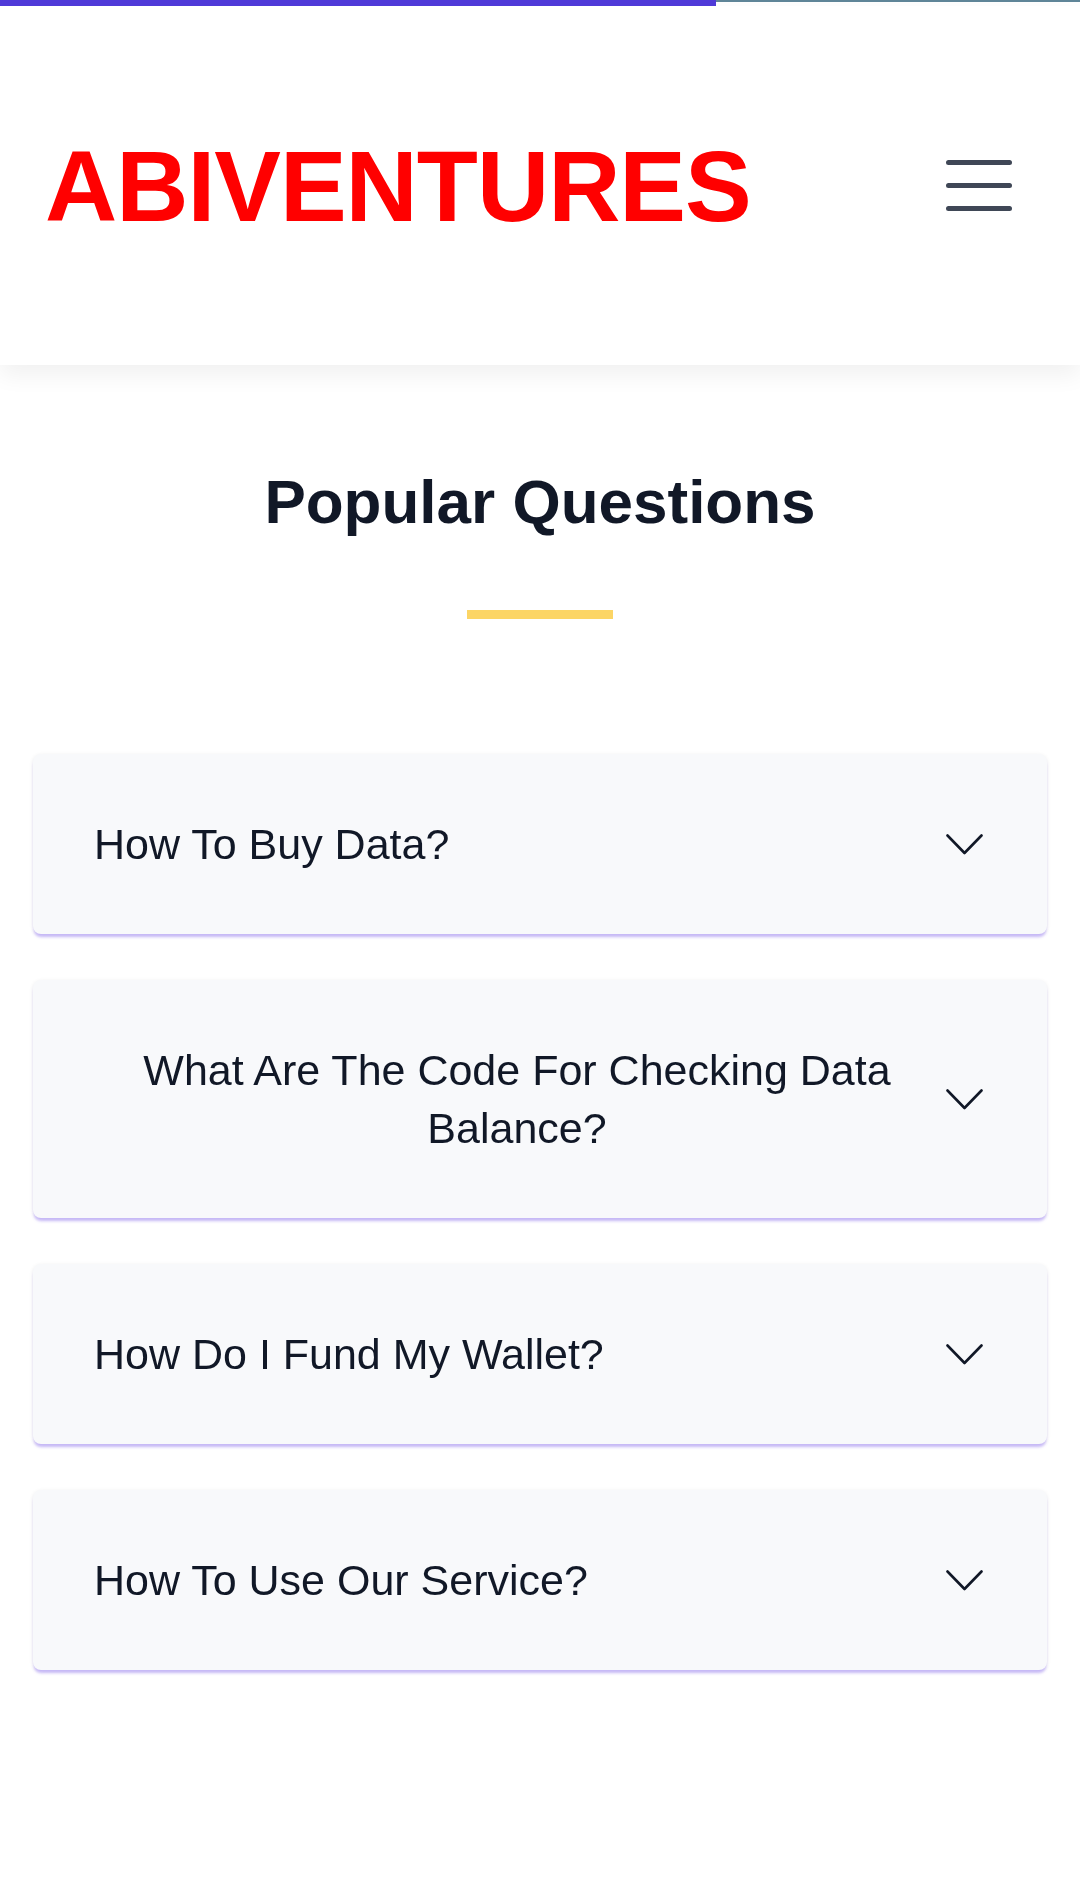  What do you see at coordinates (540, 502) in the screenshot?
I see `section-title: Popular Questions` at bounding box center [540, 502].